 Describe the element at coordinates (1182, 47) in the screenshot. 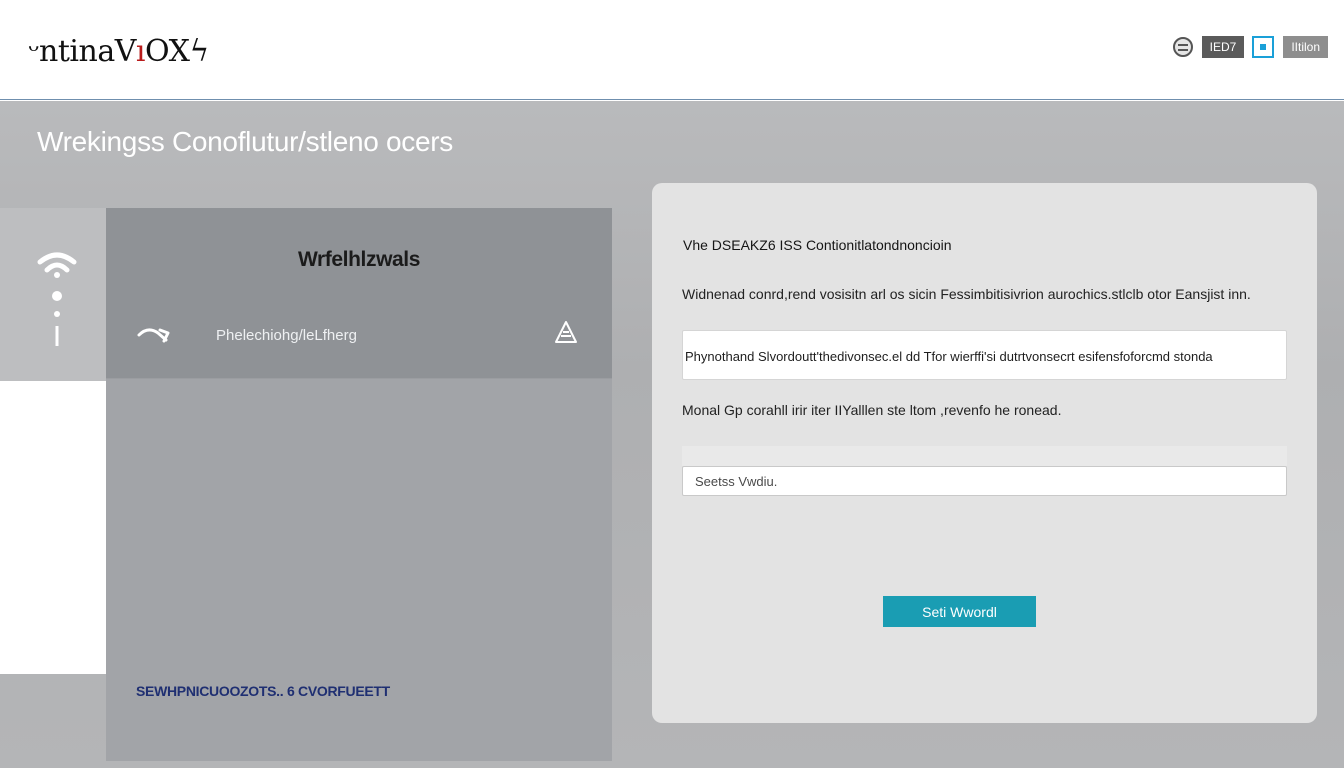

I see `menu-circle-icon` at that location.